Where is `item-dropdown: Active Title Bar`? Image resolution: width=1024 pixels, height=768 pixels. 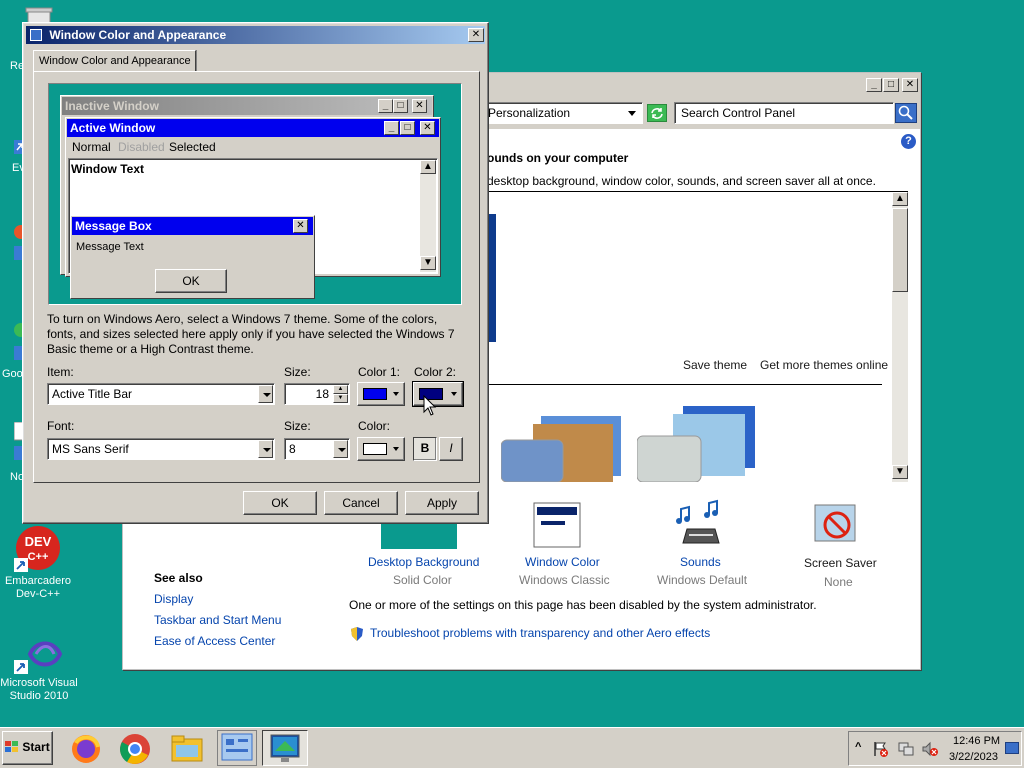 item-dropdown: Active Title Bar is located at coordinates (161, 394).